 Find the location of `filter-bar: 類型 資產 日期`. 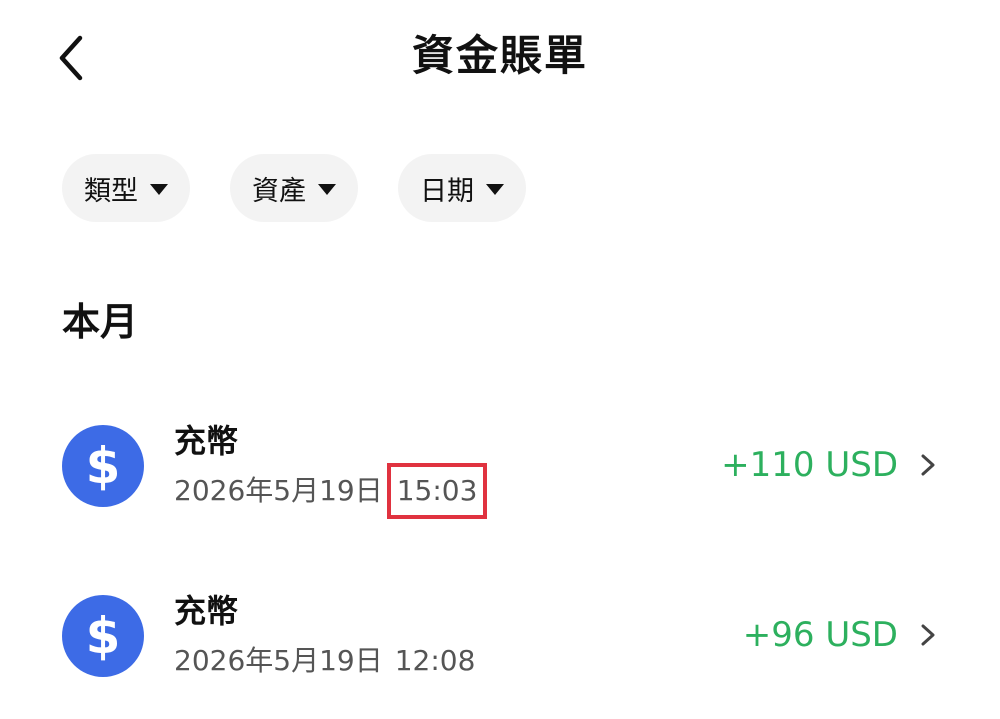

filter-bar: 類型 資產 日期 is located at coordinates (294, 188).